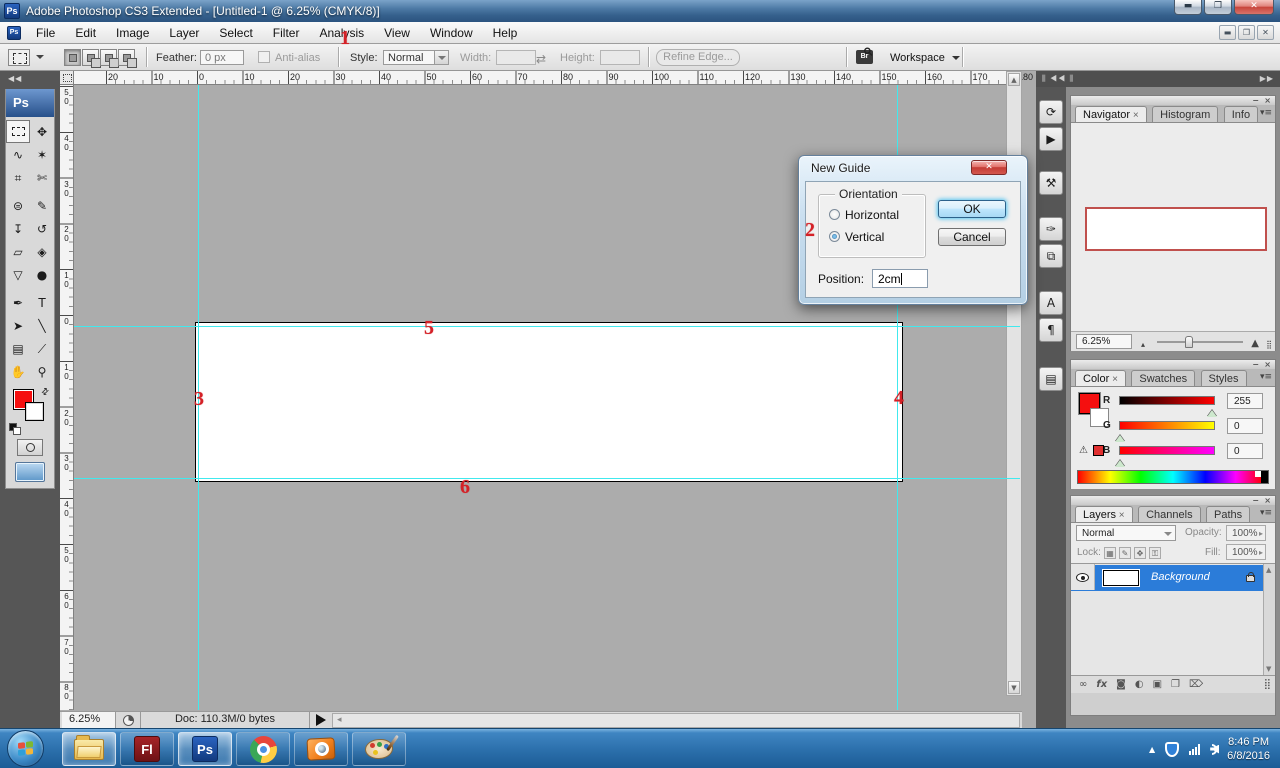 The image size is (1280, 768). Describe the element at coordinates (109, 58) in the screenshot. I see `subtract-from-selection-button` at that location.